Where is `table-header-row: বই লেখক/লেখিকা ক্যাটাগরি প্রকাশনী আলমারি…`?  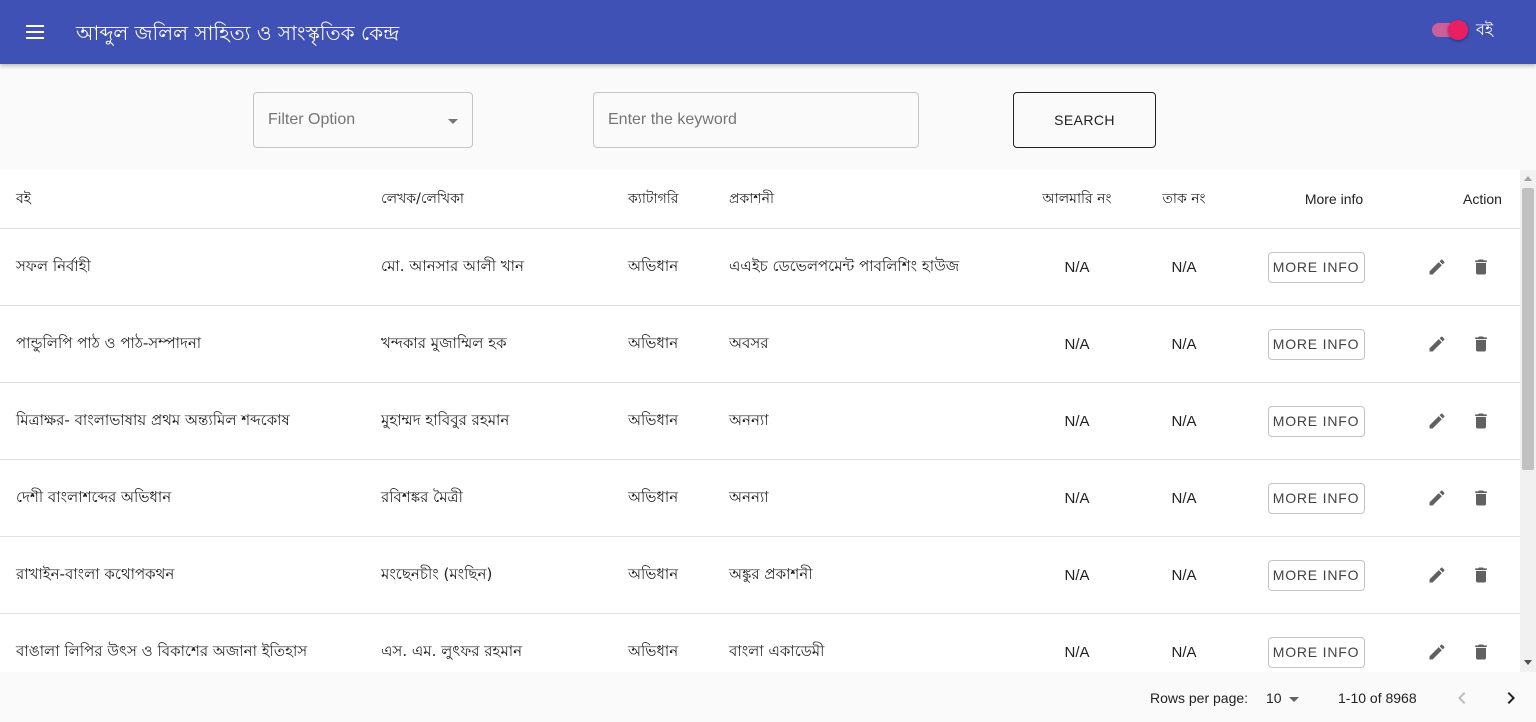
table-header-row: বই লেখক/লেখিকা ক্যাটাগরি প্রকাশনী আলমারি… is located at coordinates (760, 199).